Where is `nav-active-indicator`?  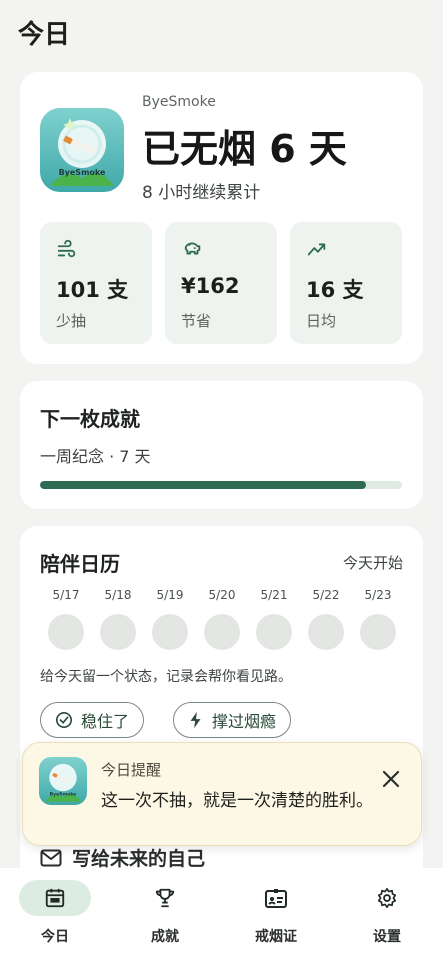
nav-active-indicator is located at coordinates (55, 898).